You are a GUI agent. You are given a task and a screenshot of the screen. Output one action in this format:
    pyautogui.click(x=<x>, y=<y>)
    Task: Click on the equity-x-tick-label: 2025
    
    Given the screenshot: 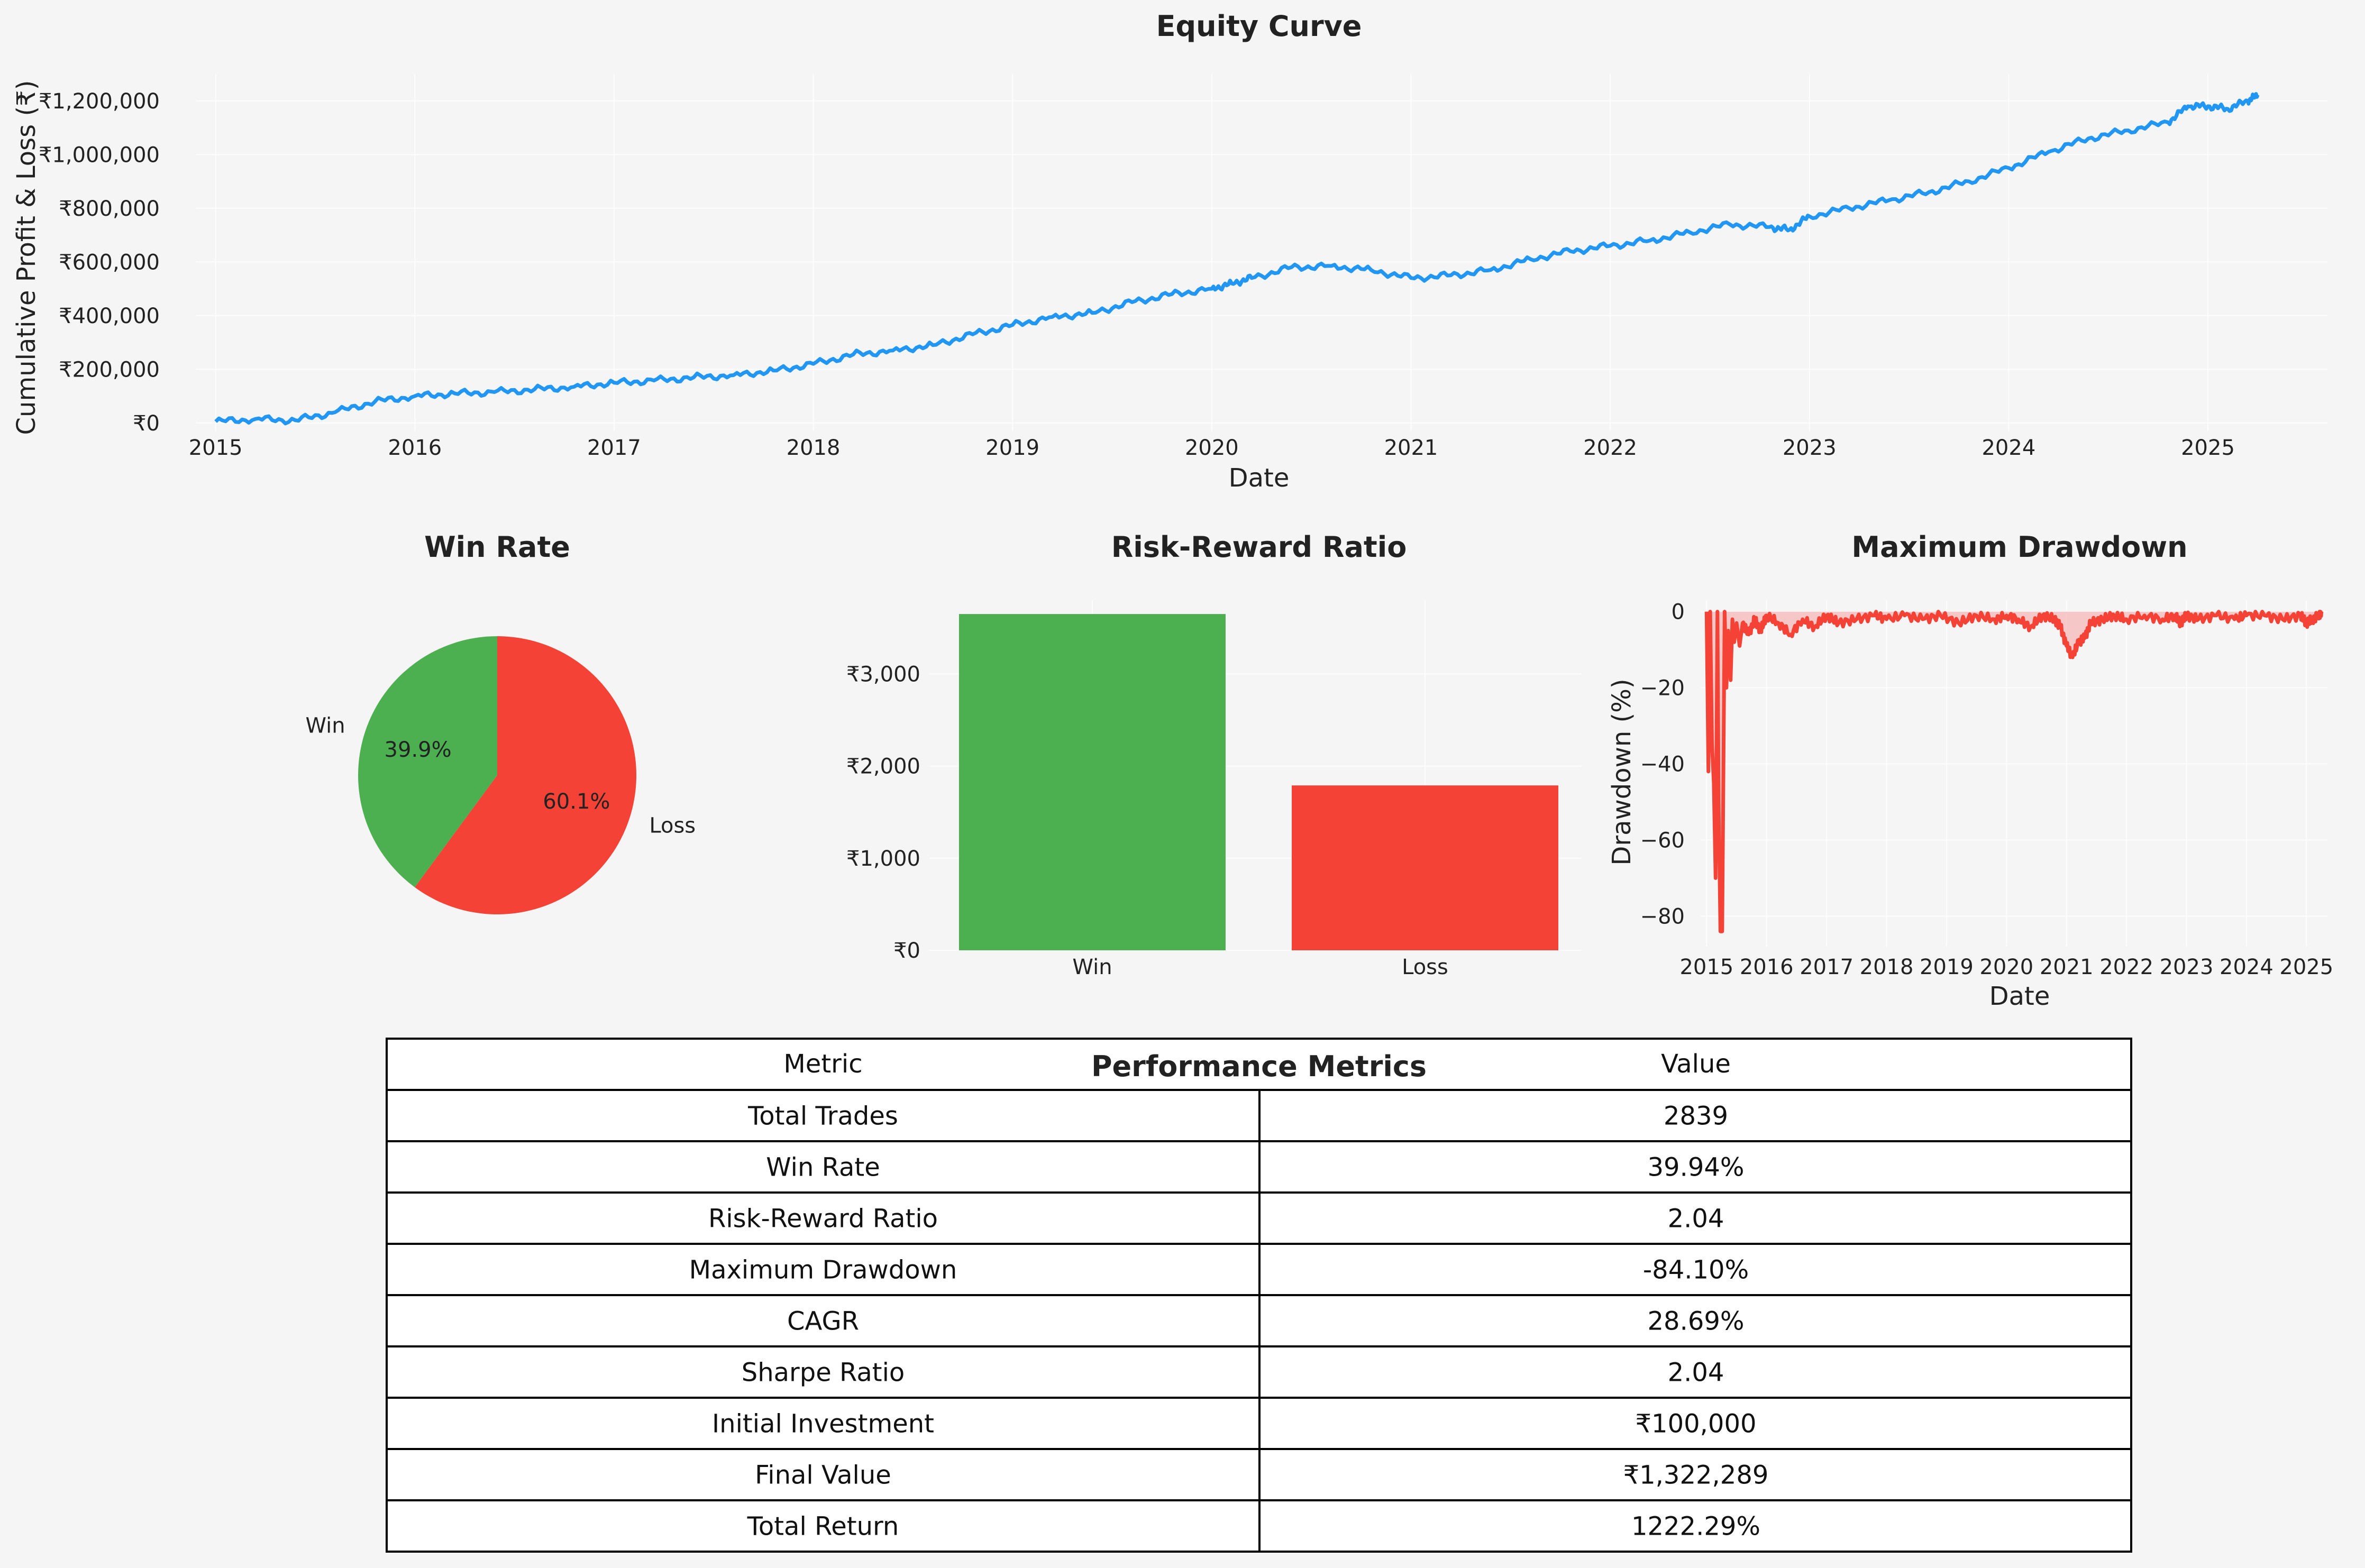 What is the action you would take?
    pyautogui.click(x=2208, y=448)
    